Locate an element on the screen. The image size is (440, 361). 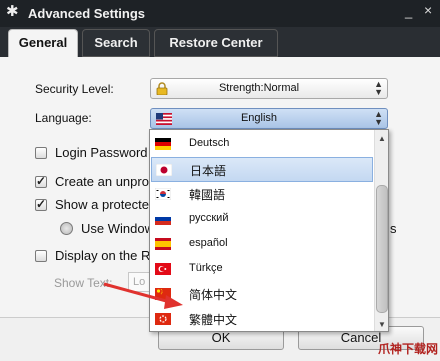
watermark: 爪神下载网 is located at coordinates (408, 349).